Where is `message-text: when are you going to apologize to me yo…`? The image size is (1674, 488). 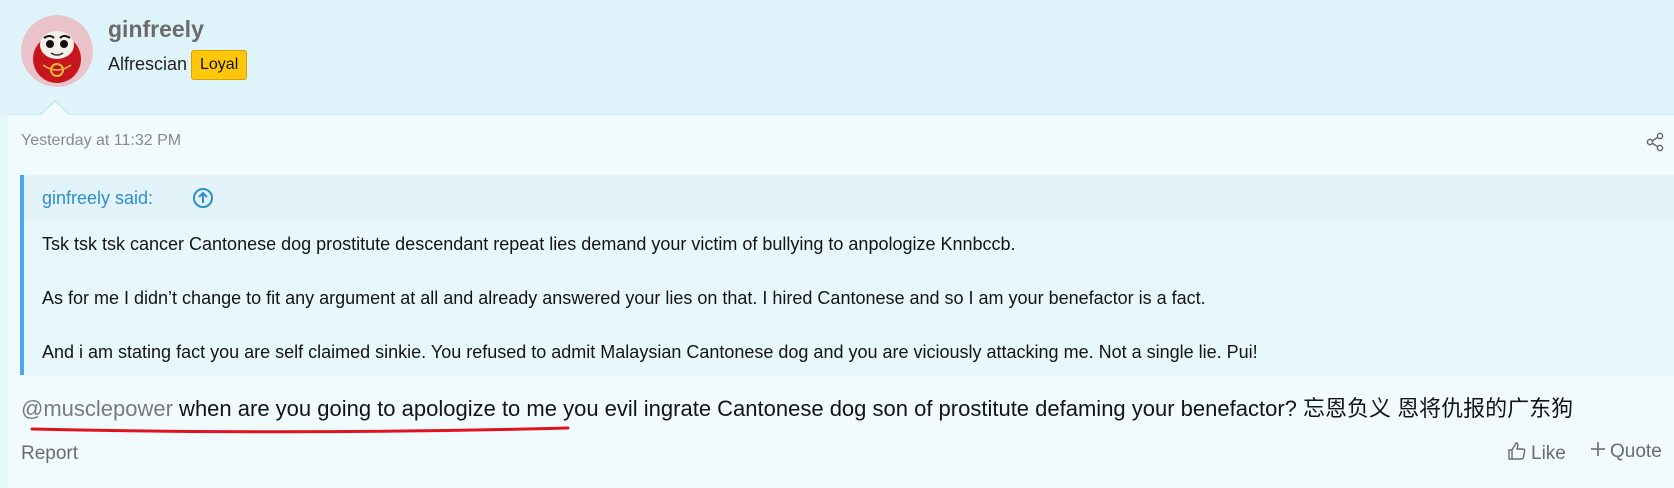
message-text: when are you going to apologize to me yo… is located at coordinates (873, 408).